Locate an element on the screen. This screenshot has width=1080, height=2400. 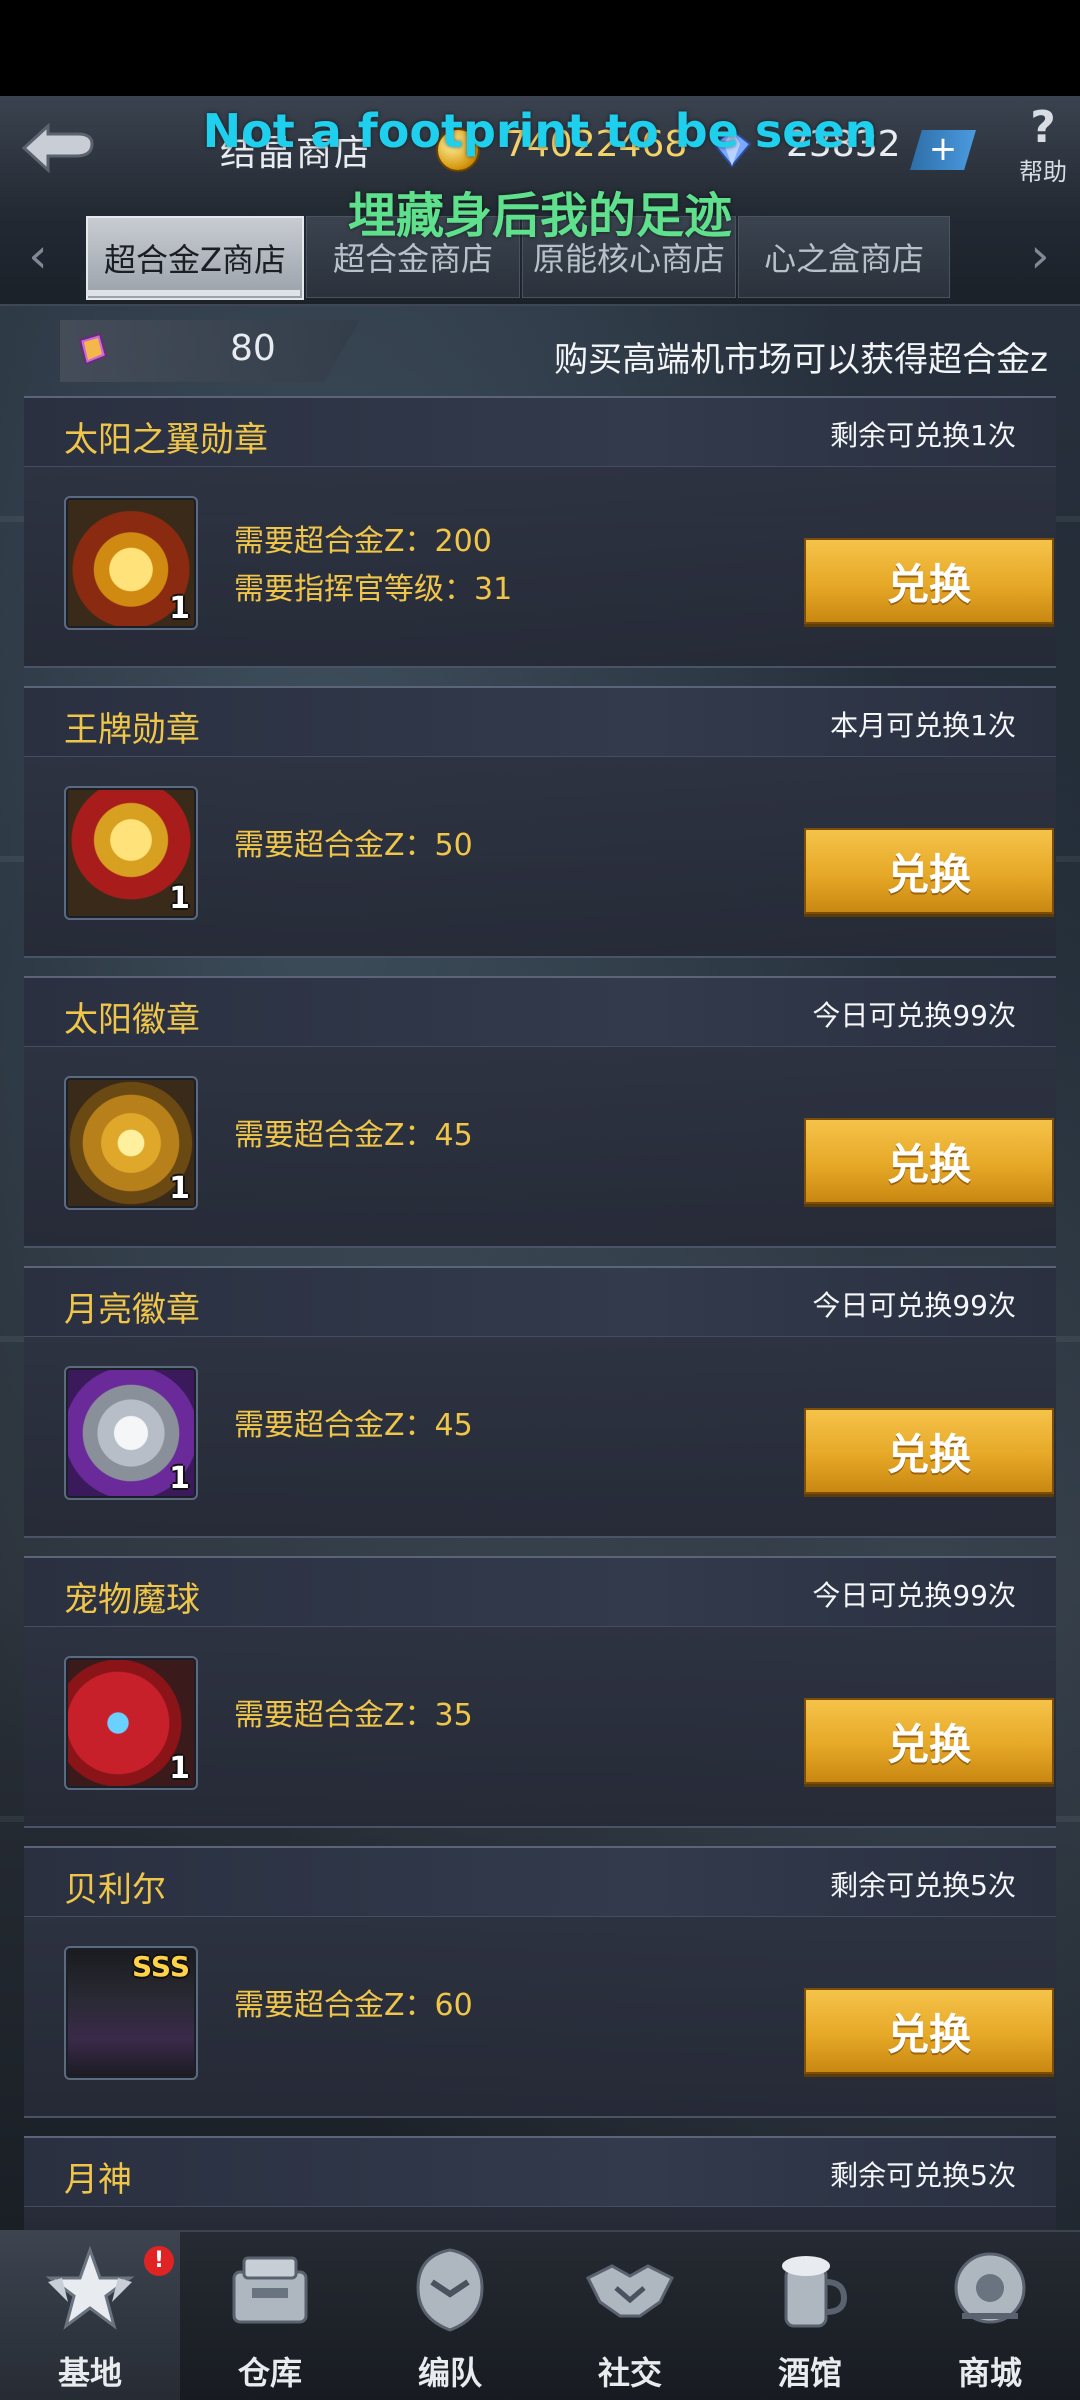
nav-tavern: 酒馆 is located at coordinates (810, 2316).